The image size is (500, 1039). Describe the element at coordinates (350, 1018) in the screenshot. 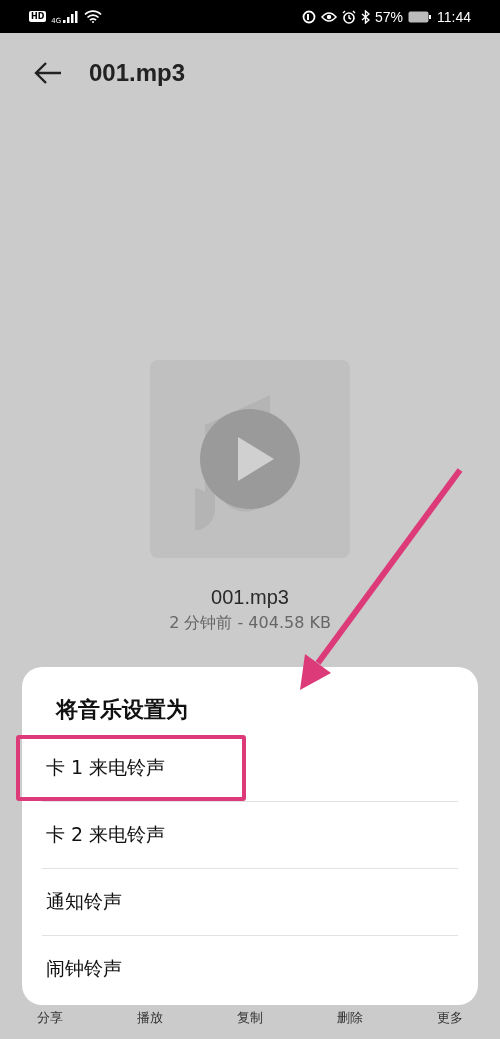

I see `toolbar-action: 删除` at that location.